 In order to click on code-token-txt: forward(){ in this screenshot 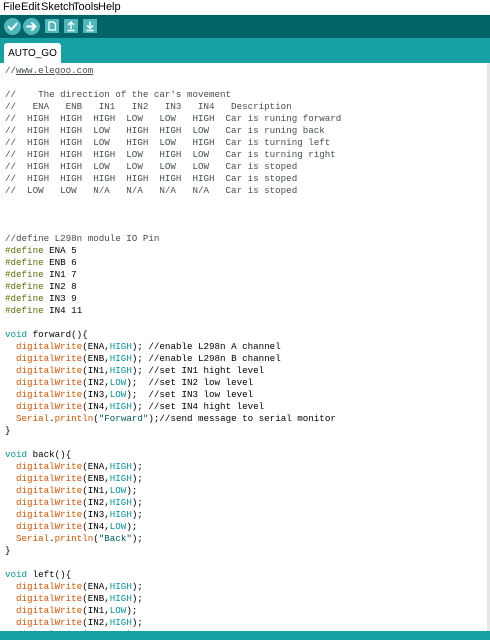, I will do `click(57, 334)`.